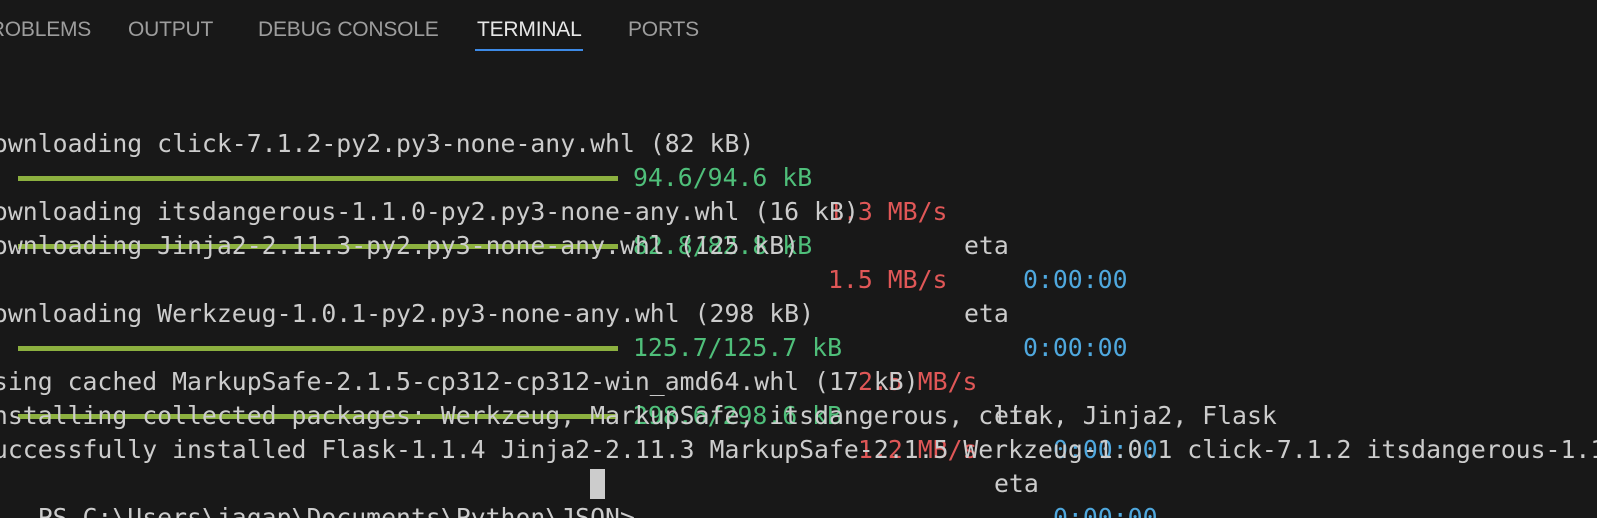  What do you see at coordinates (529, 30) in the screenshot?
I see `tab-terminal: TERMINAL` at bounding box center [529, 30].